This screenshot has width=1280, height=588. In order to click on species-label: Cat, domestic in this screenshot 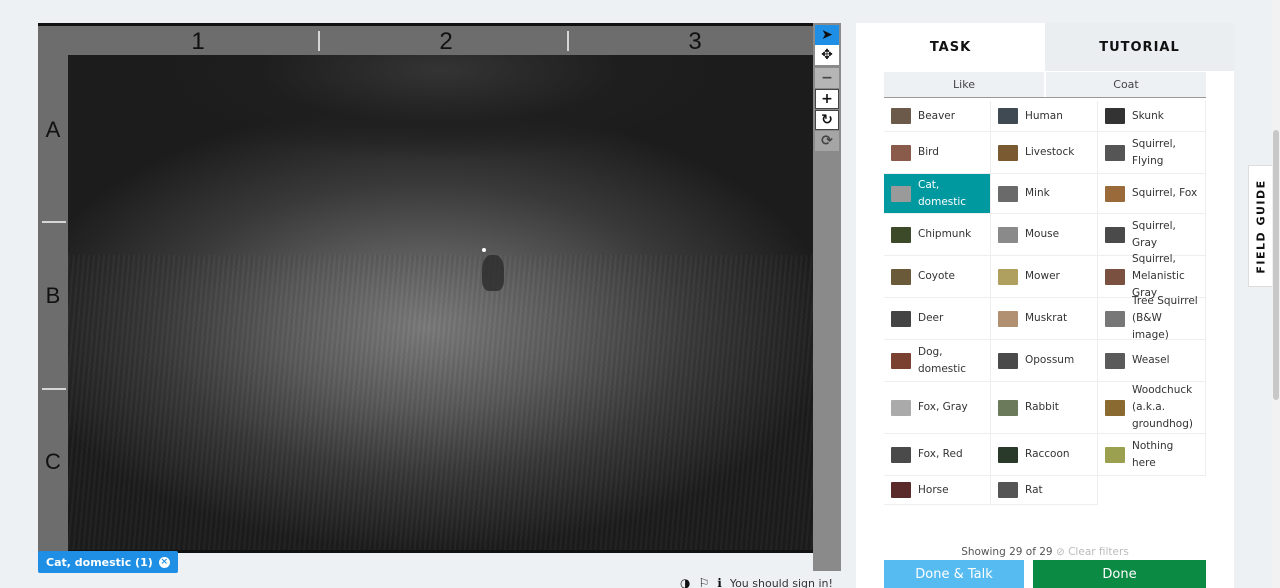, I will do `click(942, 193)`.